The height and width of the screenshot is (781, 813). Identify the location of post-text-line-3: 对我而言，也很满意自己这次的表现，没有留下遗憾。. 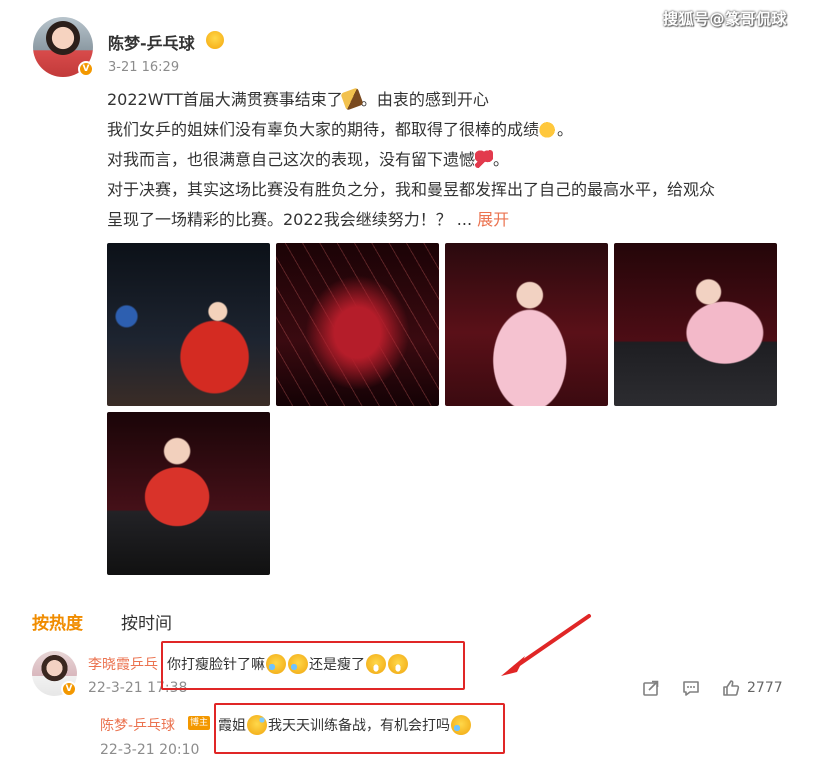
(308, 159).